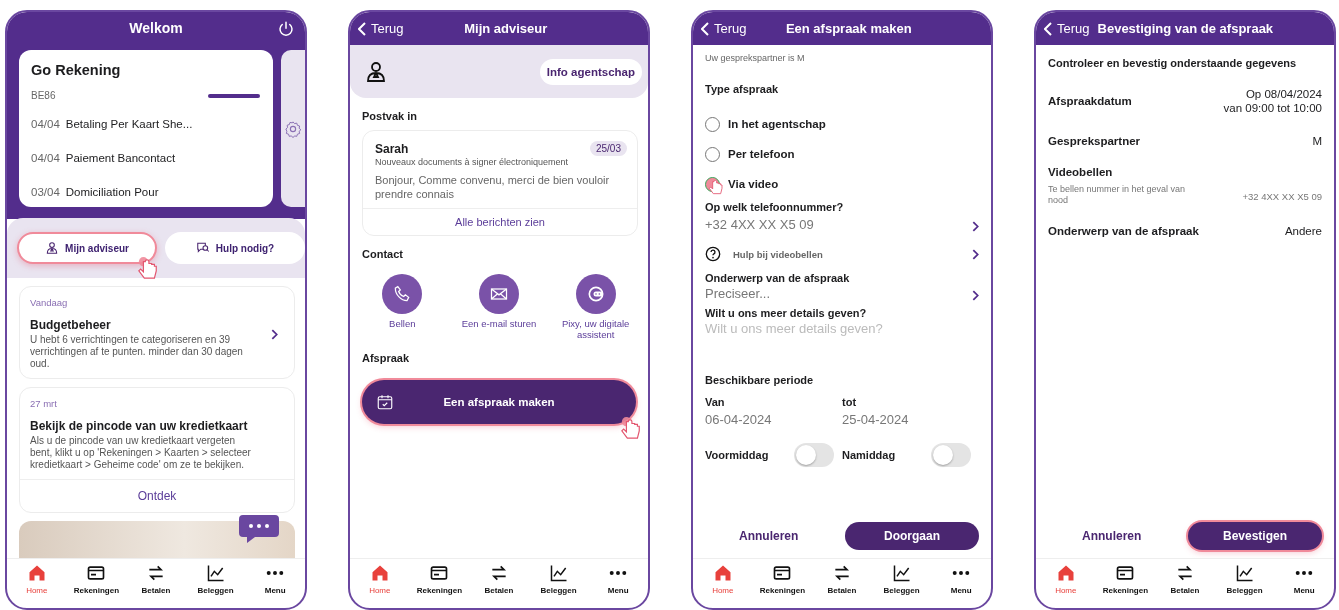 The image size is (1339, 610). What do you see at coordinates (869, 455) in the screenshot?
I see `toggle-label: Namiddag` at bounding box center [869, 455].